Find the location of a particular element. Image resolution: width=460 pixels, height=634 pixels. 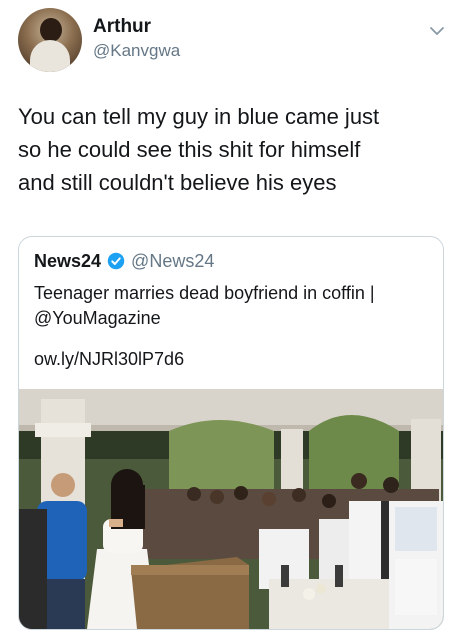

quoted-tweet-link: ow.ly/NJRl30lP7d6 is located at coordinates (109, 359).